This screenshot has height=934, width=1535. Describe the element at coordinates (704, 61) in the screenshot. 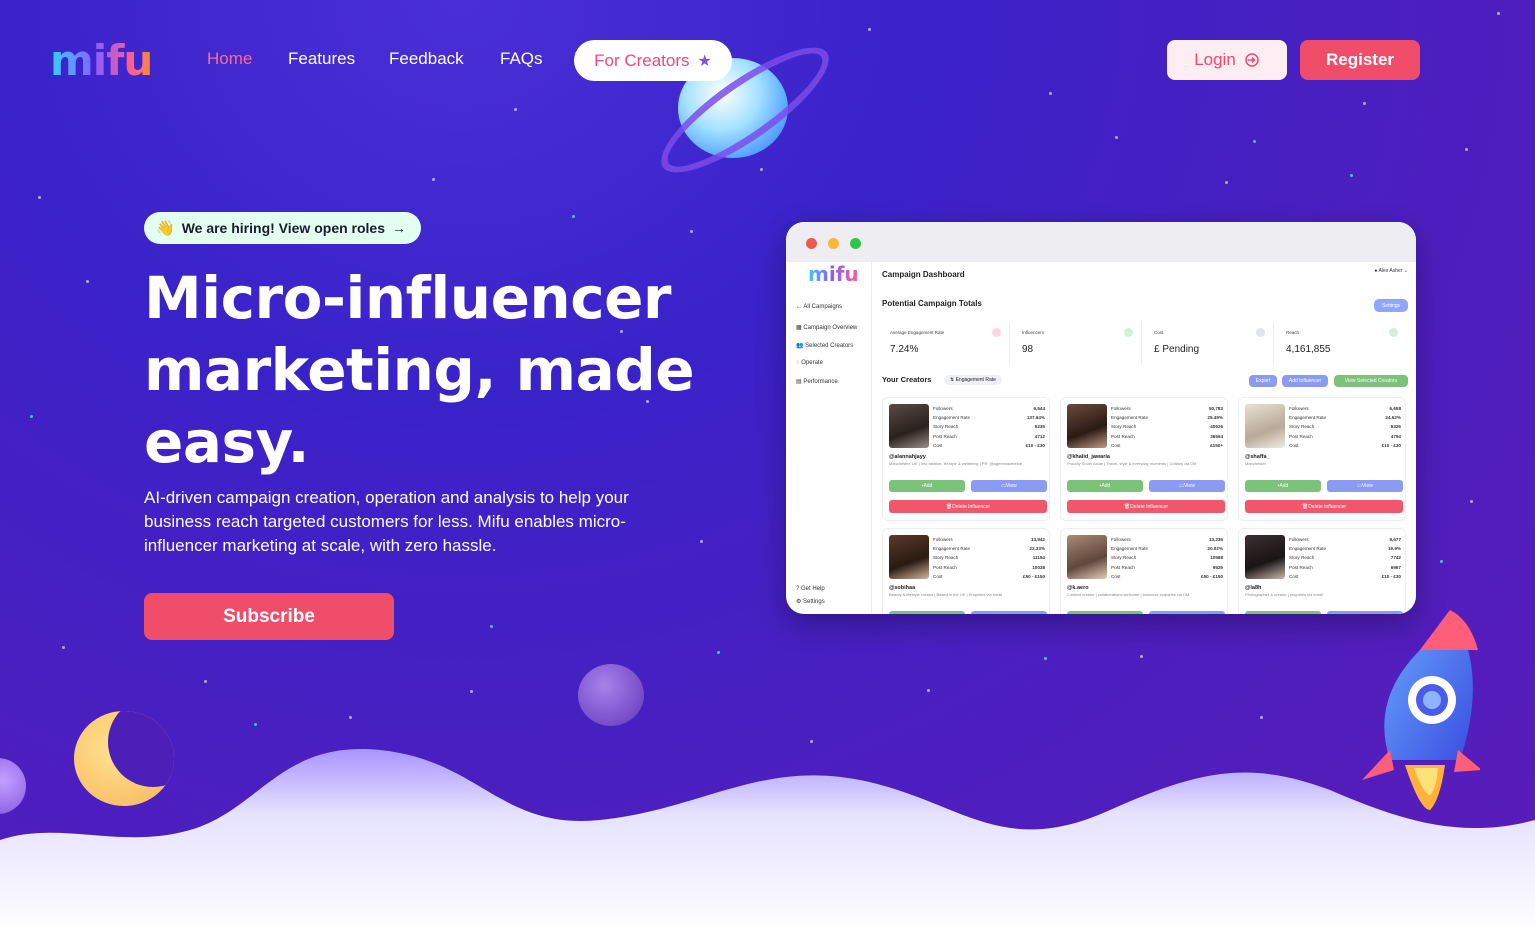

I see `star-icon: ★` at that location.